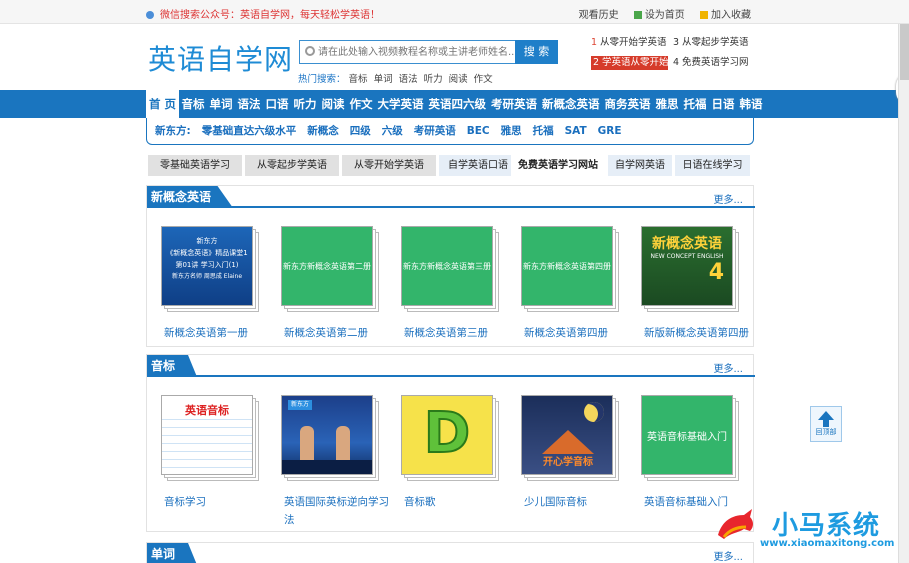  What do you see at coordinates (483, 79) in the screenshot?
I see `hot-term: 作文` at bounding box center [483, 79].